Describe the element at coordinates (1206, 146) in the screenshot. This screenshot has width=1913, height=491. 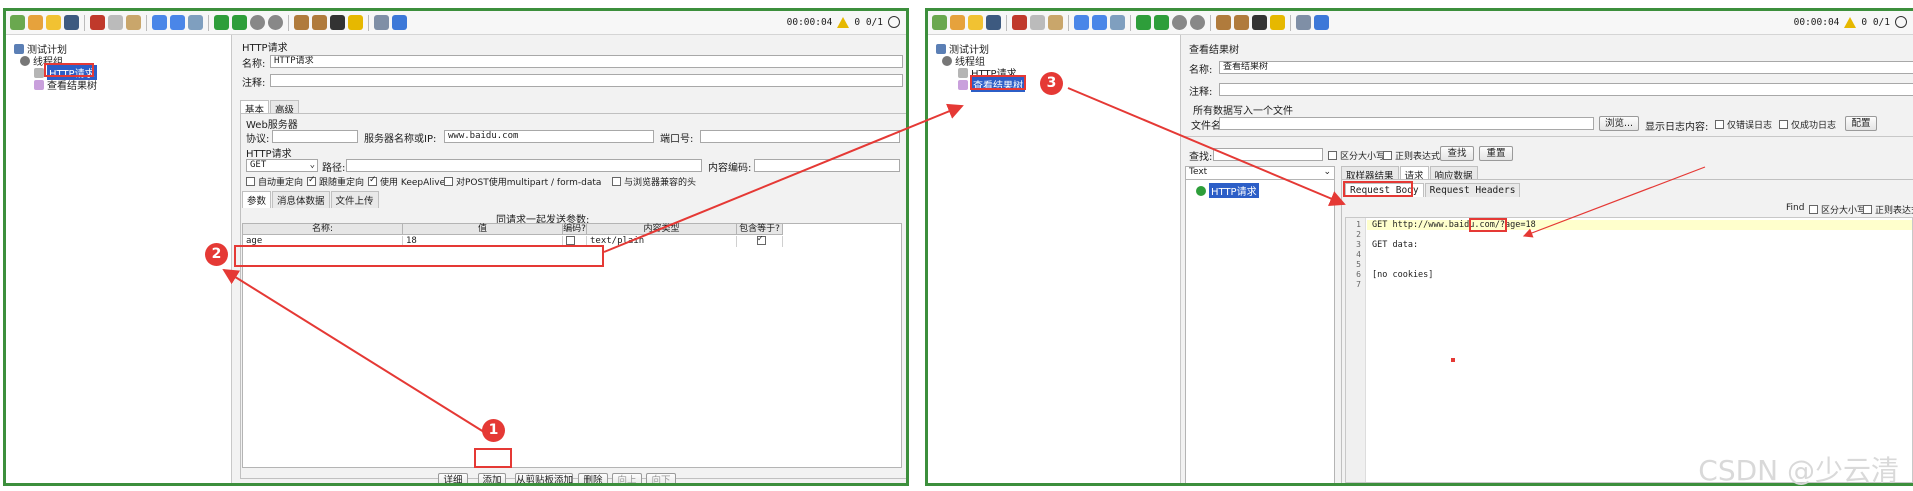
I see `arrow-3-to-body` at that location.